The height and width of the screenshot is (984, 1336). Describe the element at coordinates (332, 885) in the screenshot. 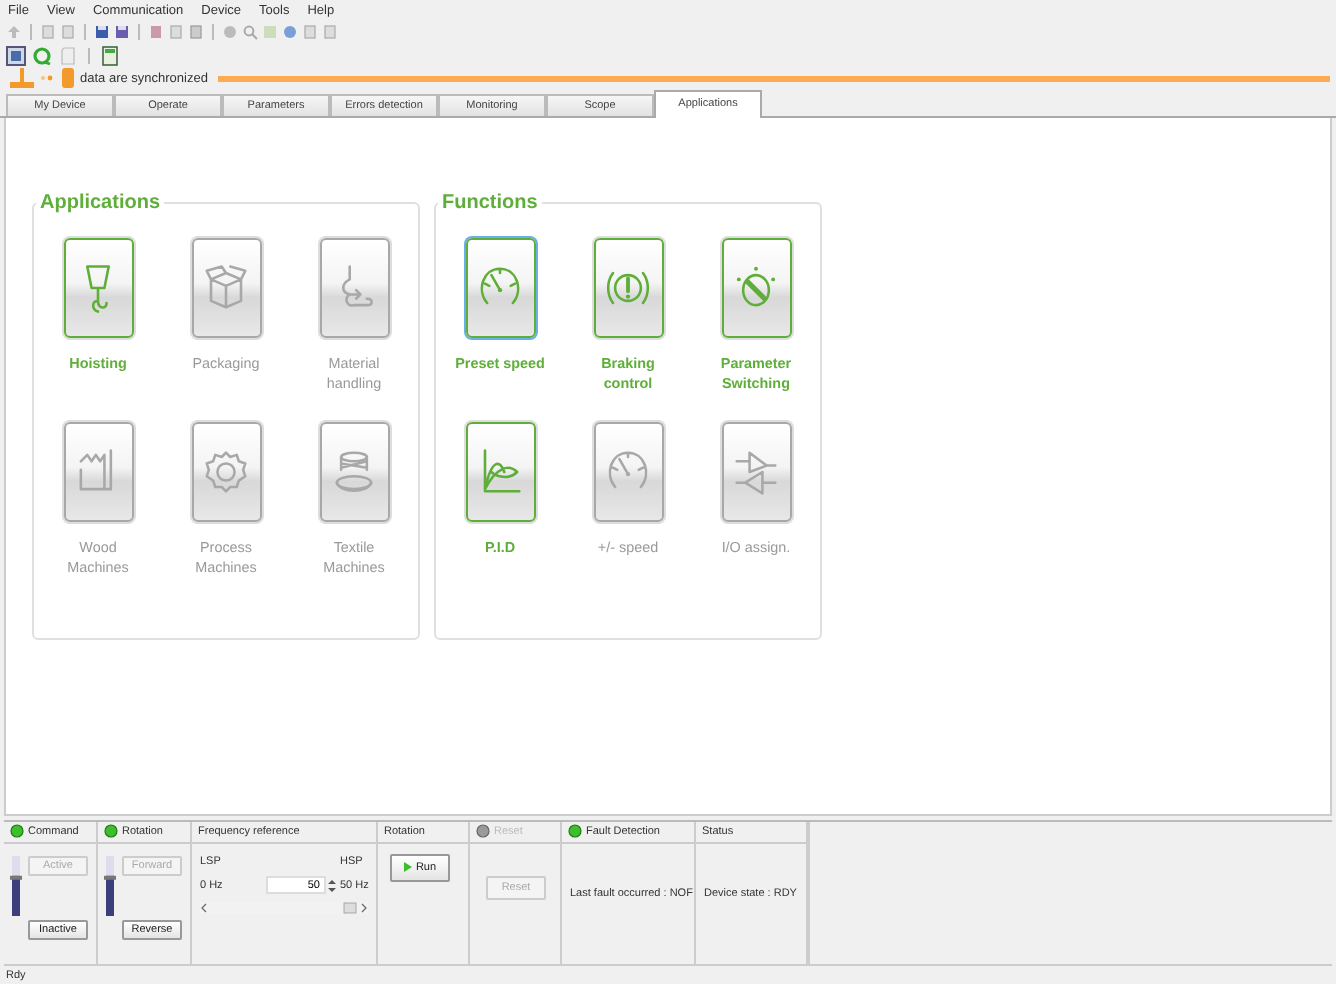

I see `spinner-arrows-icon` at that location.